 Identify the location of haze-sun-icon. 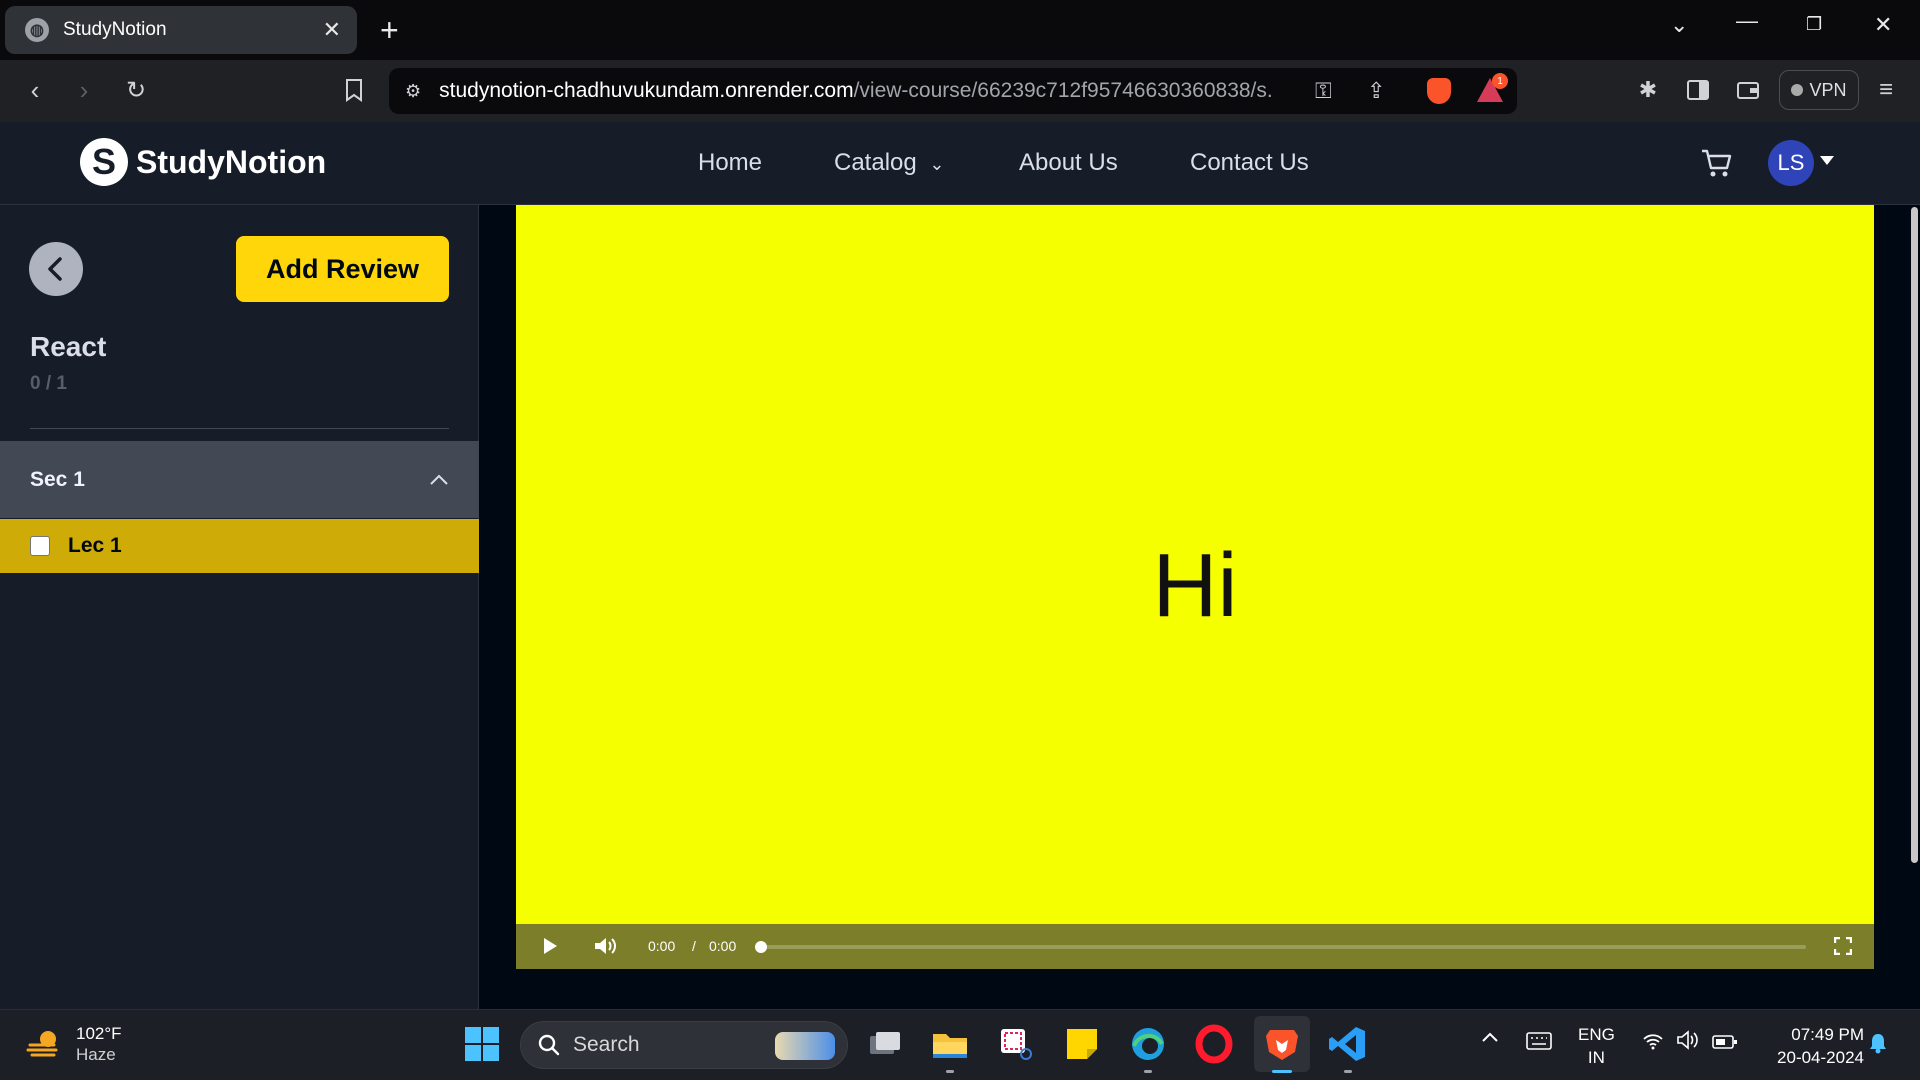
(42, 1043).